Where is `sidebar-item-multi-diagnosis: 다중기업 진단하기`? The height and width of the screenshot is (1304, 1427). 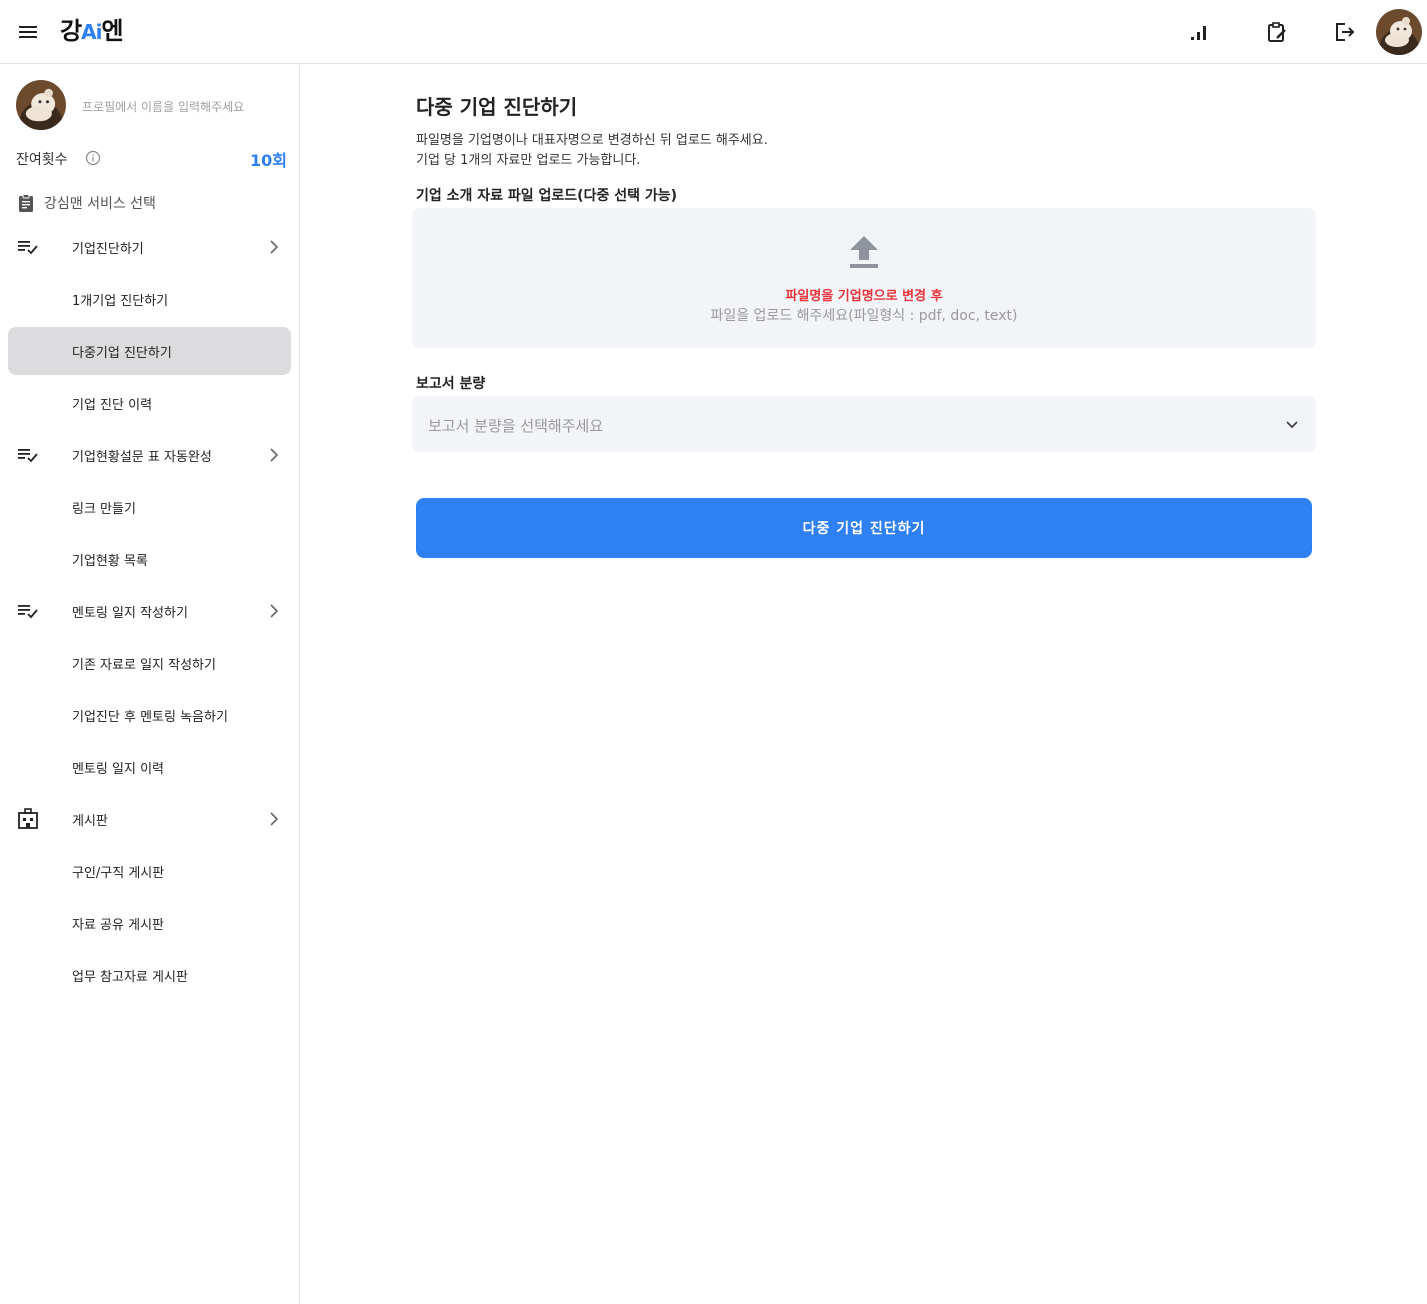 sidebar-item-multi-diagnosis: 다중기업 진단하기 is located at coordinates (149, 351).